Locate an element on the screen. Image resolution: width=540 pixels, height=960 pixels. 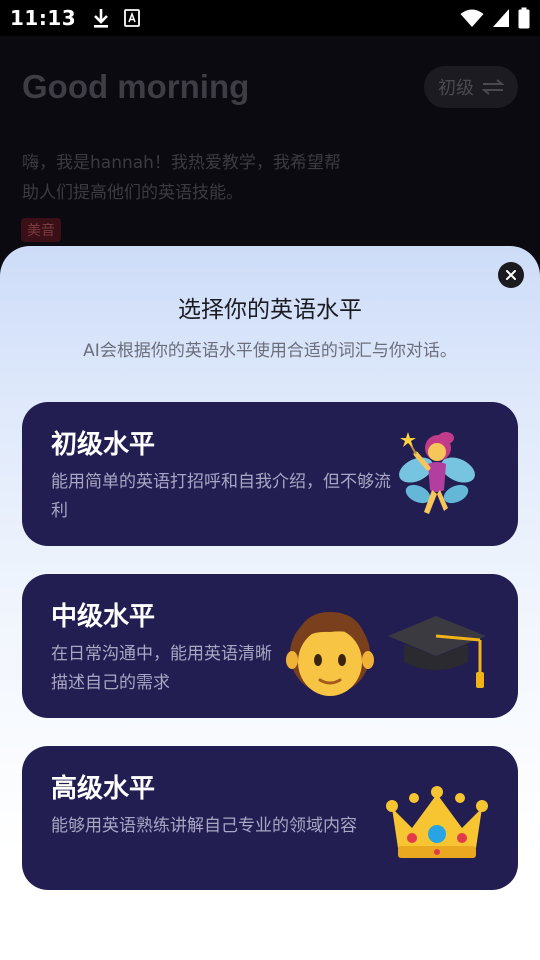
level-card-intermediate: 中级水平 在日常沟通中，能用英语清晰描述自己的需求 is located at coordinates (270, 646).